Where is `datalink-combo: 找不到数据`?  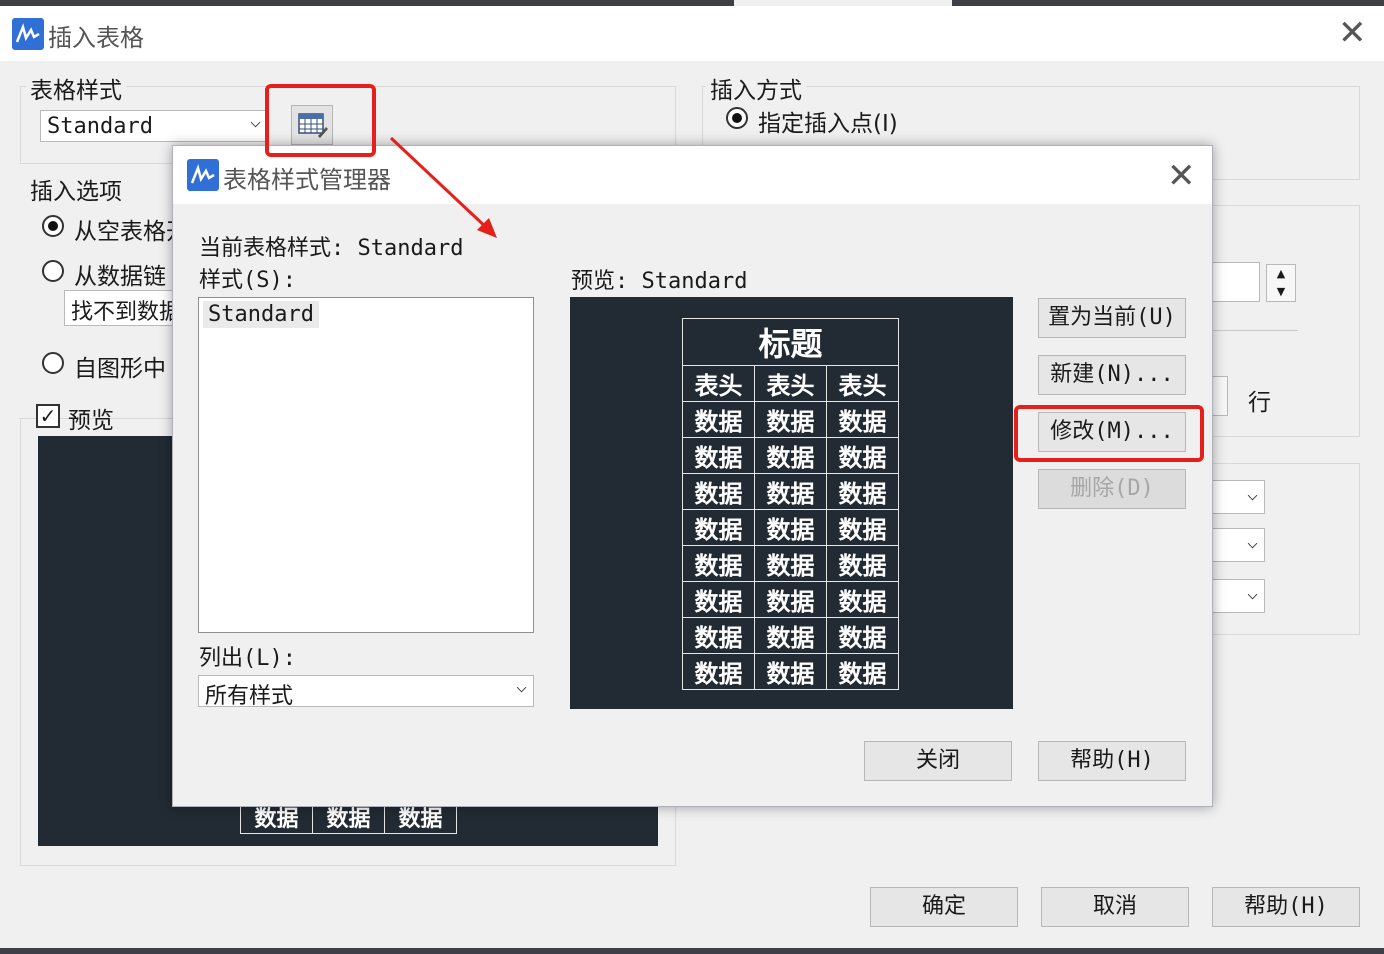 datalink-combo: 找不到数据 is located at coordinates (124, 308).